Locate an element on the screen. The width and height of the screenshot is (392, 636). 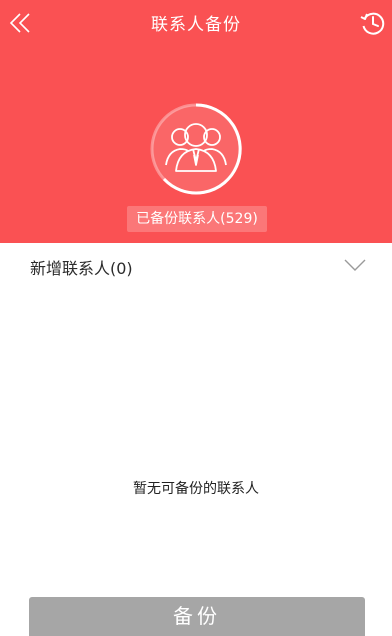
backup-button: 备份 is located at coordinates (197, 616).